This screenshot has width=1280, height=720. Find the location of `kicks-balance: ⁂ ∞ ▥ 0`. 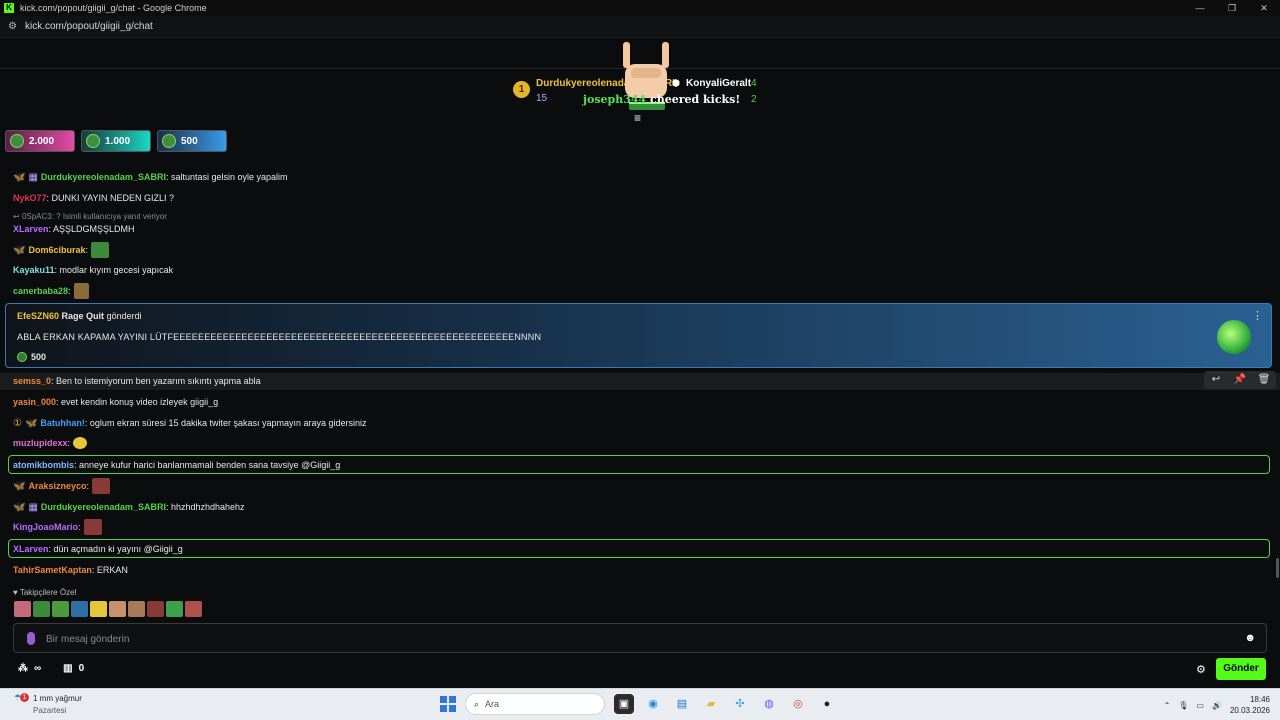

kicks-balance: ⁂ ∞ ▥ 0 is located at coordinates (51, 668).